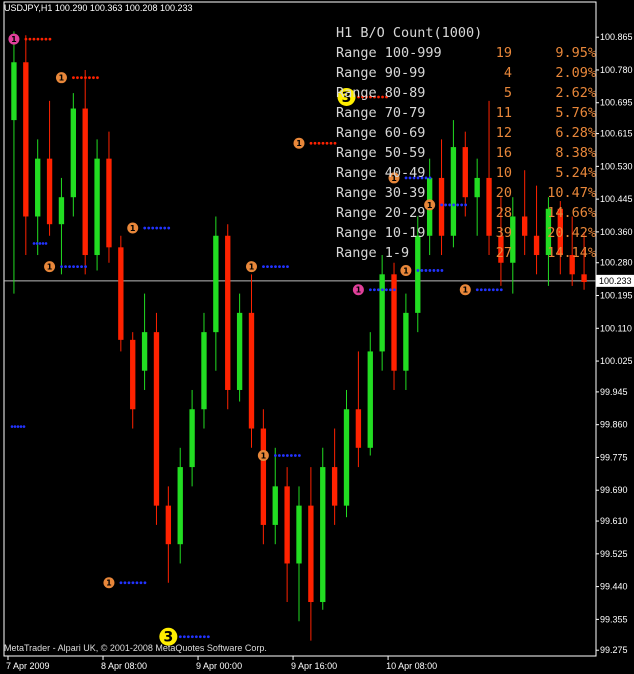 Image resolution: width=634 pixels, height=674 pixels. Describe the element at coordinates (124, 666) in the screenshot. I see `time-tick-label: 8 Apr 08:00` at that location.